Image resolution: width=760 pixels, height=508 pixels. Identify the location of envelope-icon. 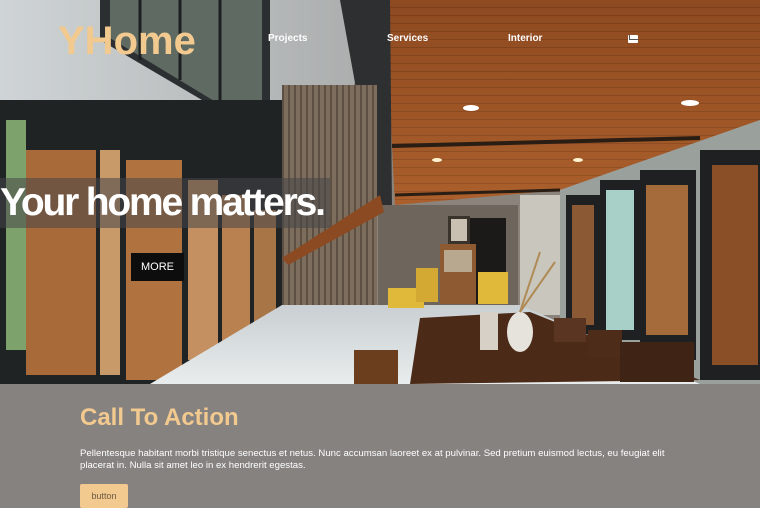
(633, 39).